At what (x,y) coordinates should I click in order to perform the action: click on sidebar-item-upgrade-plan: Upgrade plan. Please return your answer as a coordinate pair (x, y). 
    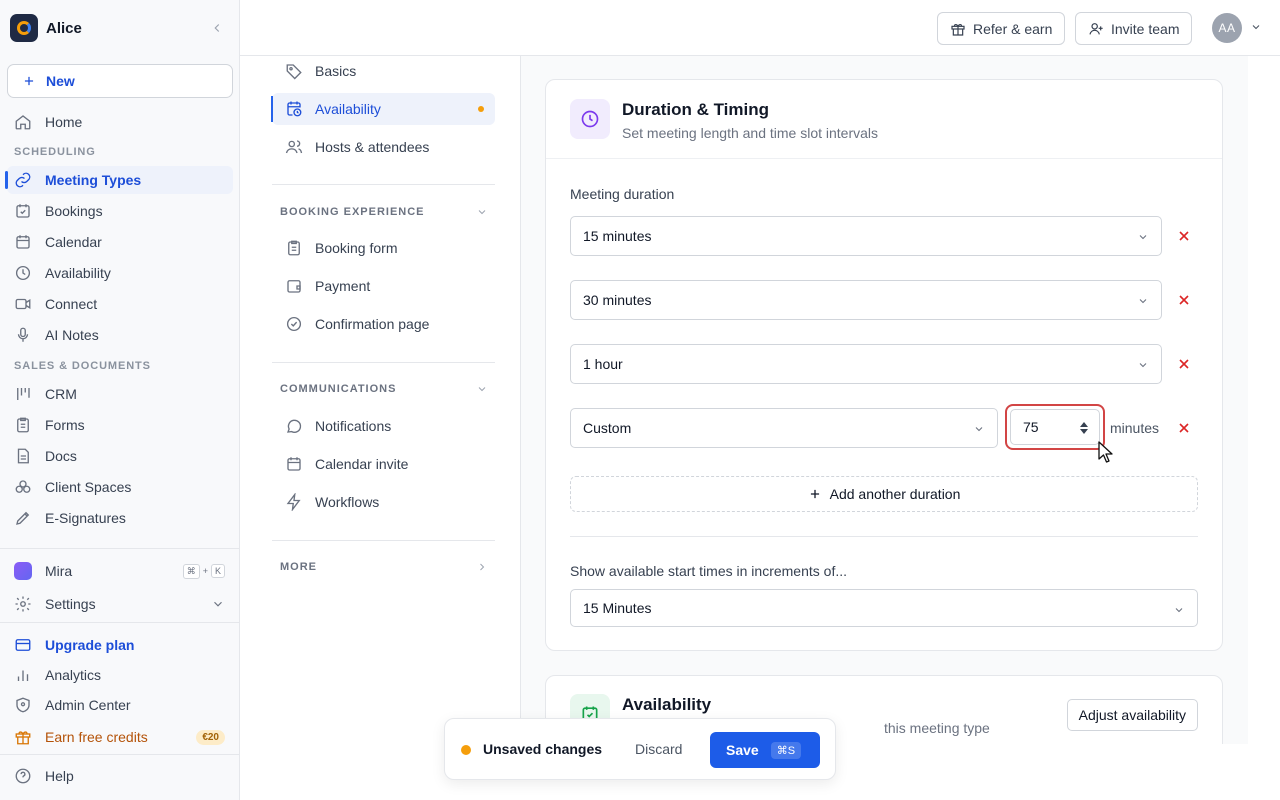
    Looking at the image, I should click on (120, 645).